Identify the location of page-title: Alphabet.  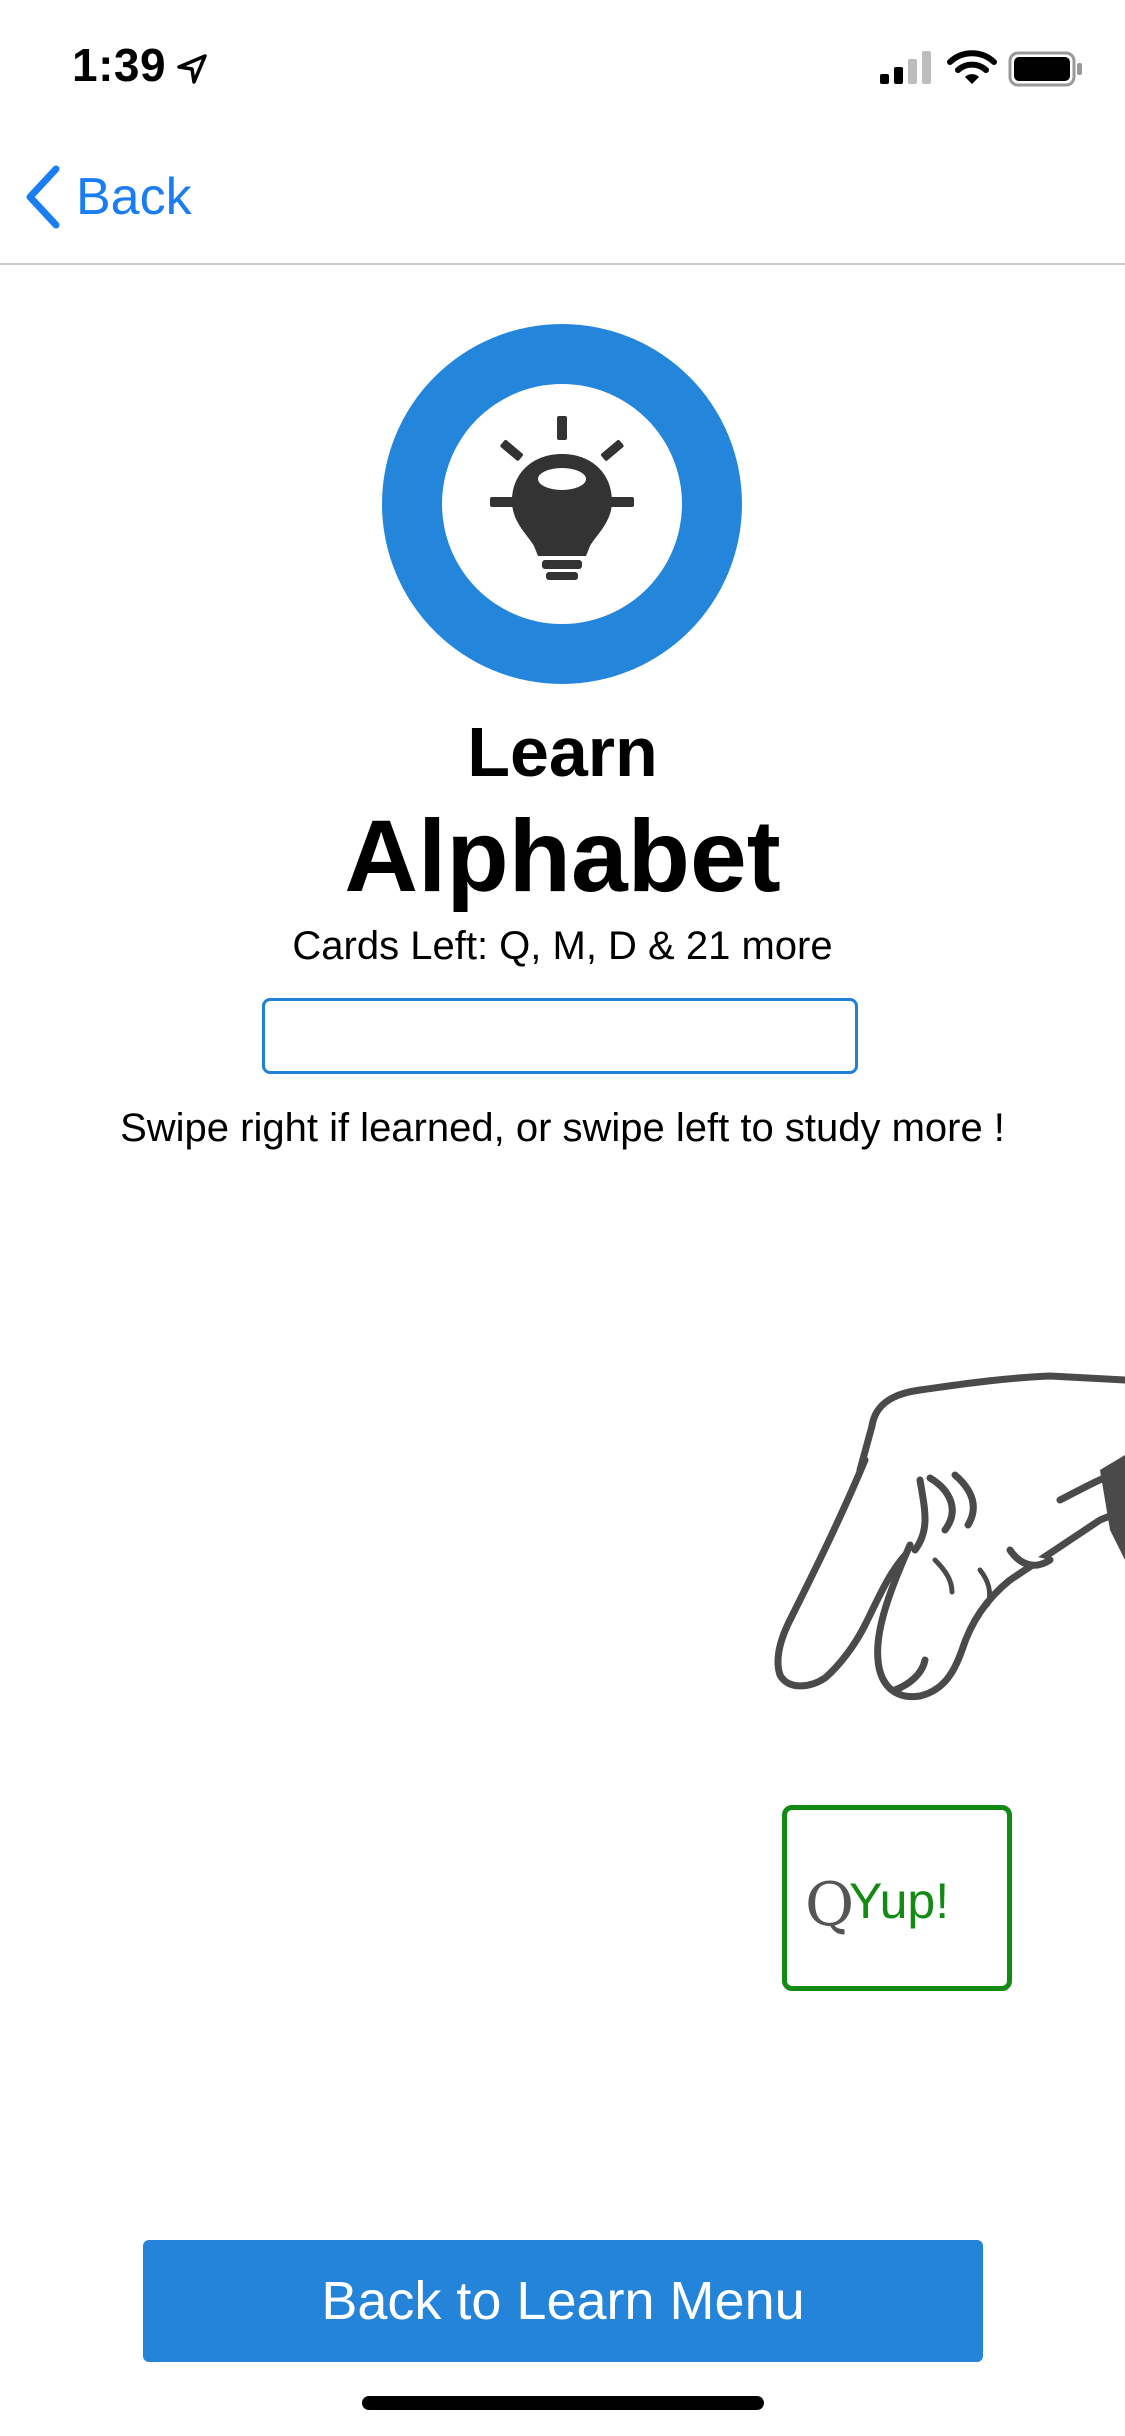
(562, 856).